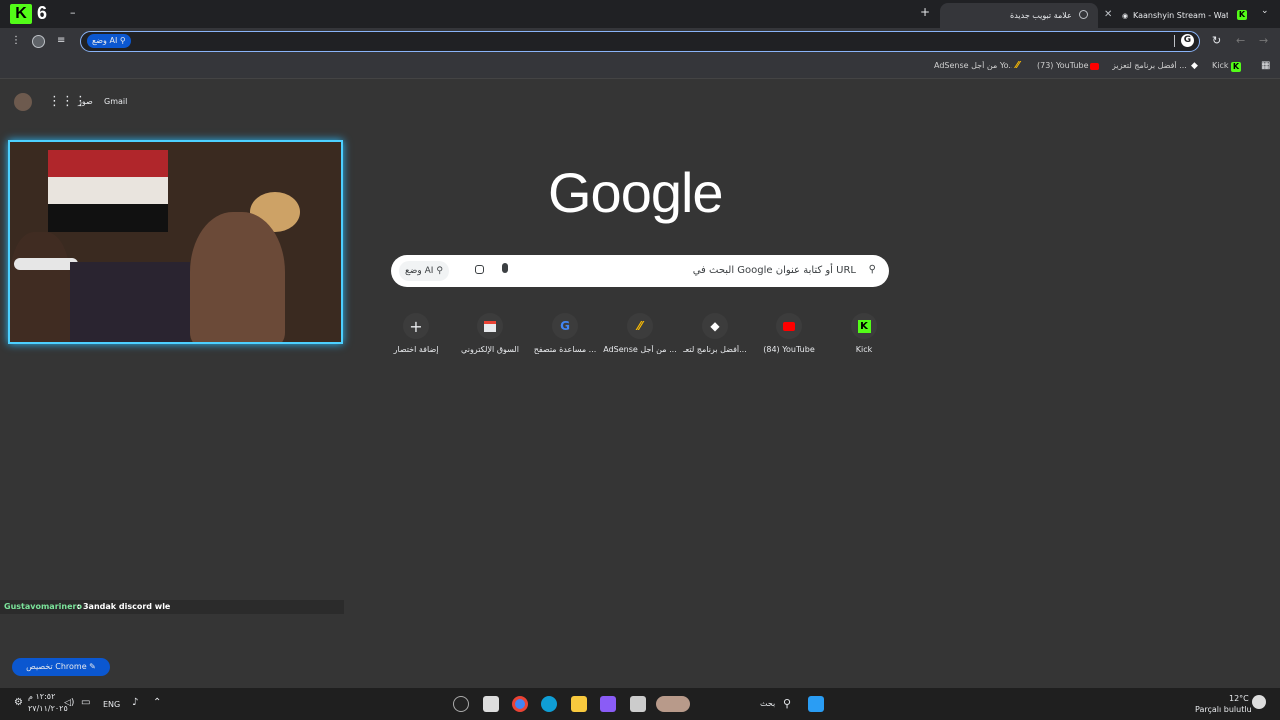 The width and height of the screenshot is (1280, 720). I want to click on images-link: صور, so click(85, 101).